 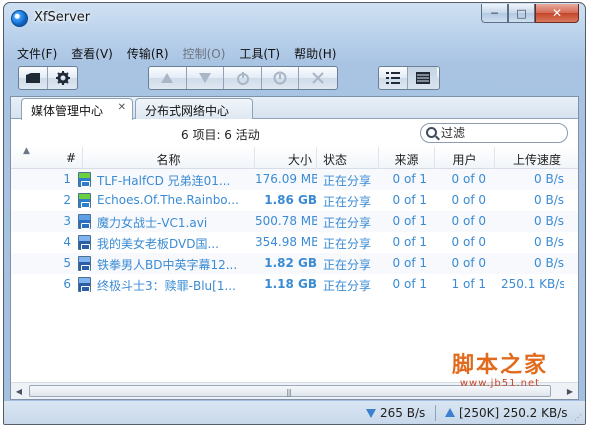 I want to click on open-folder-button, so click(x=33, y=78).